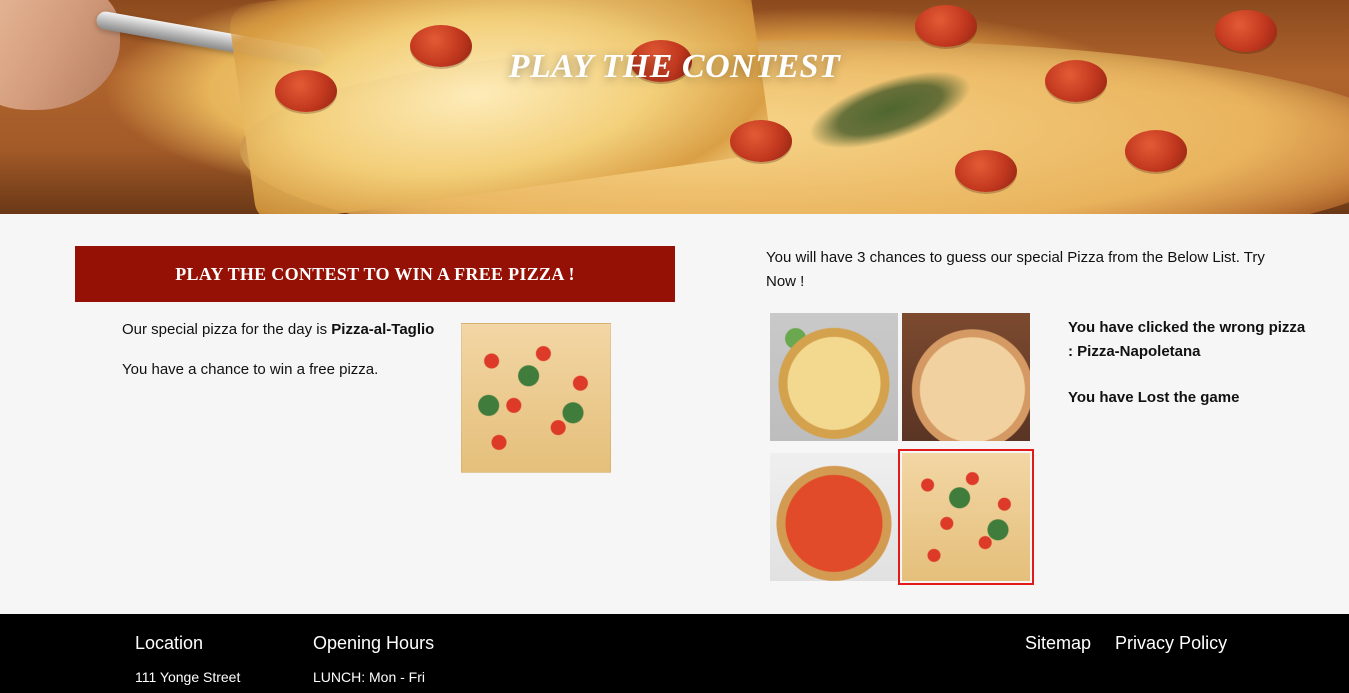 The height and width of the screenshot is (693, 1349). What do you see at coordinates (187, 659) in the screenshot?
I see `footer-location: Location 111 Yonge Street` at bounding box center [187, 659].